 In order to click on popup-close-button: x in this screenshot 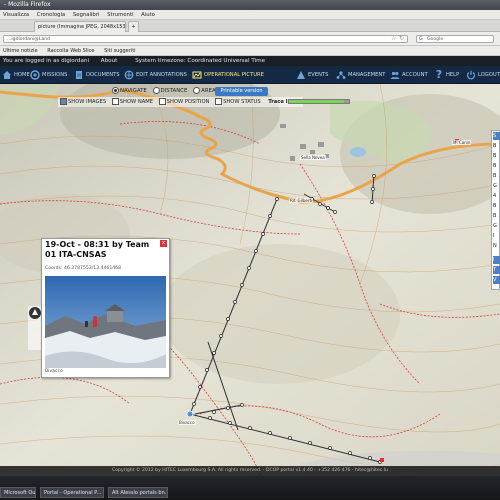, I will do `click(163, 243)`.